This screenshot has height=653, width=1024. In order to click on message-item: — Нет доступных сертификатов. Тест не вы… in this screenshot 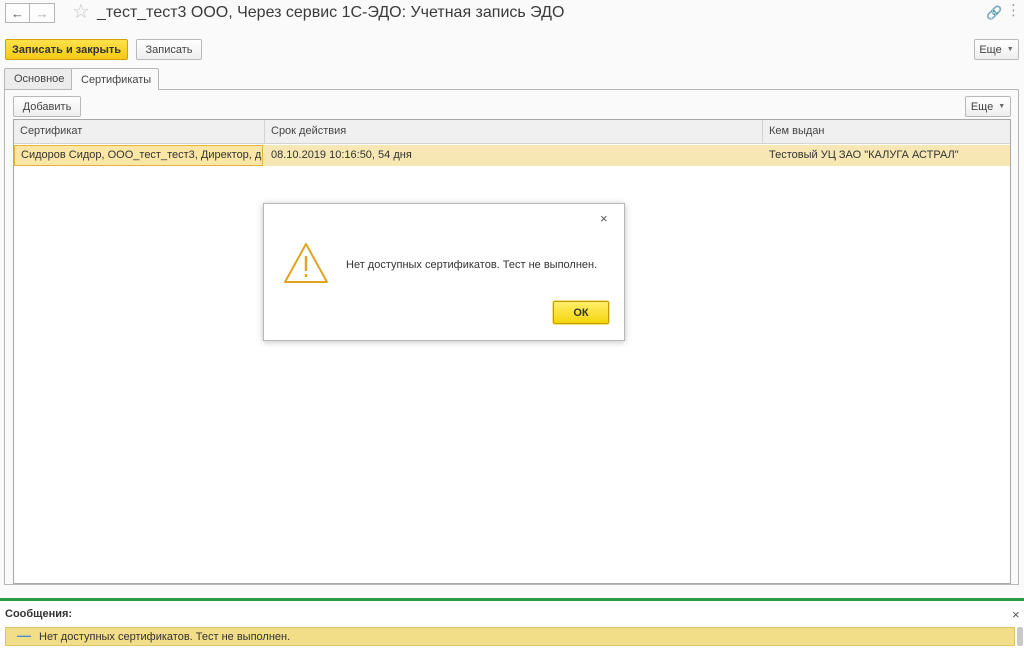, I will do `click(510, 636)`.